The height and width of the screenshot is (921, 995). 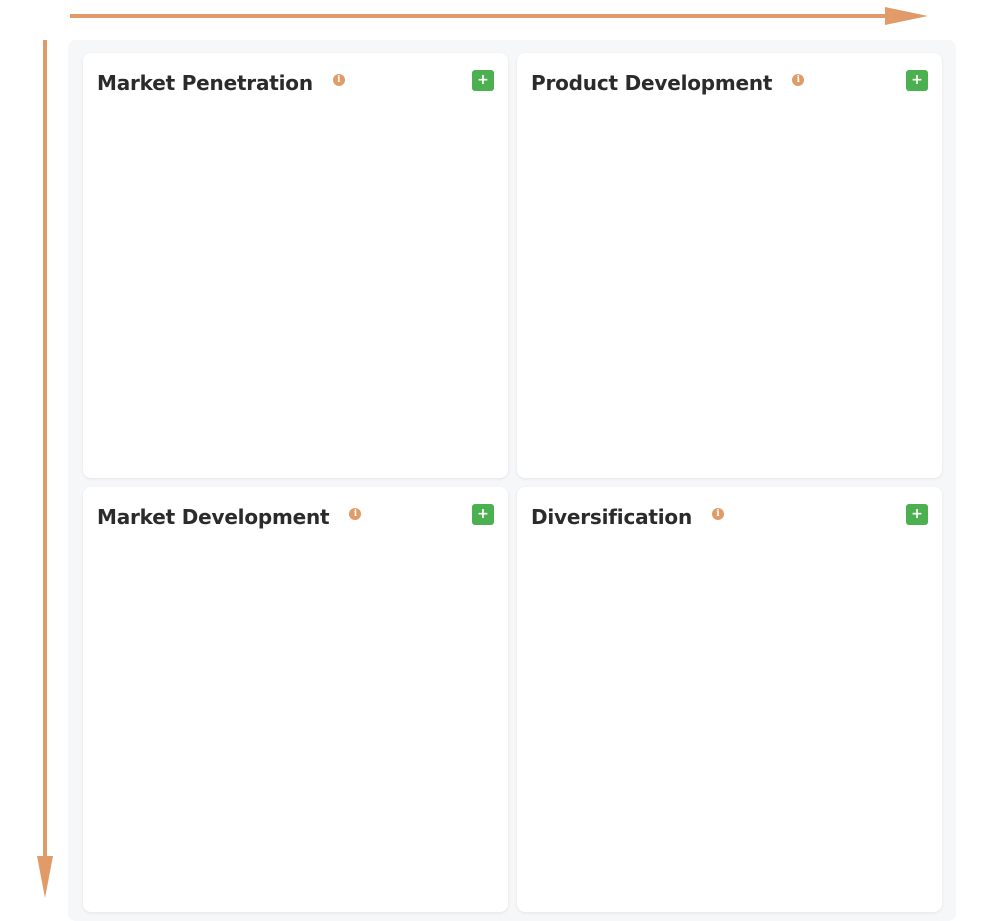 I want to click on quadrant-title: Product Development, so click(x=652, y=83).